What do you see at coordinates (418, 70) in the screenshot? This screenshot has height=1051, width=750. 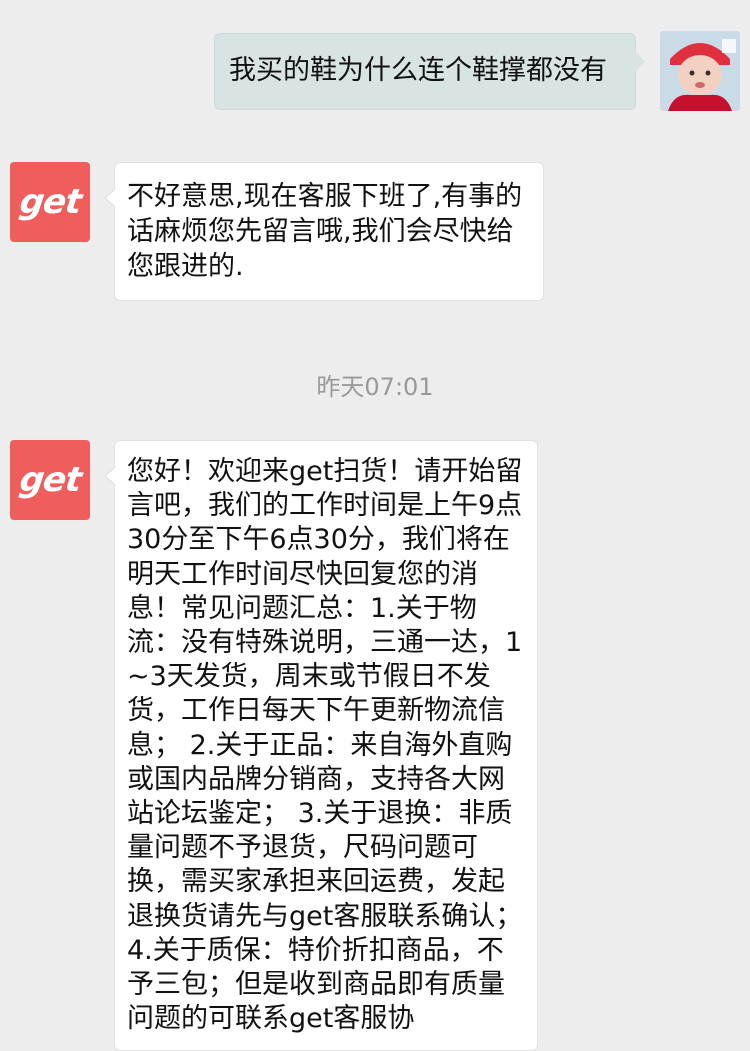 I see `message-text: 我买的鞋为什么连个鞋撑都没有` at bounding box center [418, 70].